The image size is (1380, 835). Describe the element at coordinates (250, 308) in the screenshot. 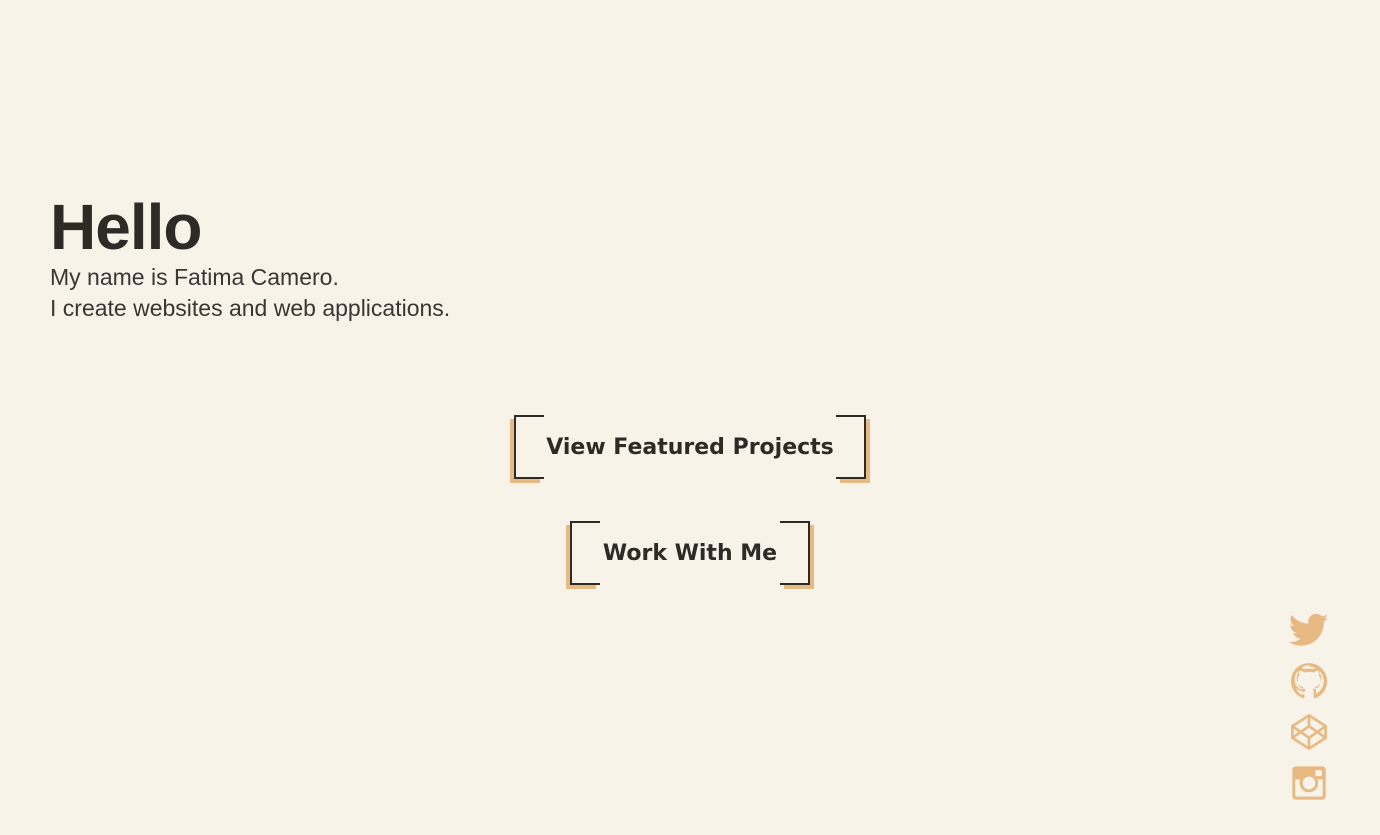

I see `intro-tagline: I create websites and web applications.` at that location.